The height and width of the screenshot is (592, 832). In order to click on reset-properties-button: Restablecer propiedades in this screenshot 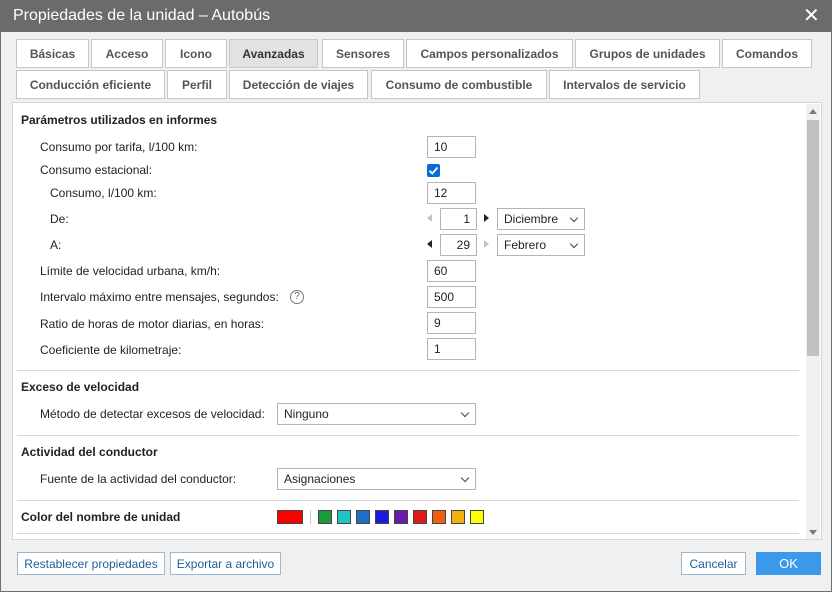, I will do `click(91, 563)`.